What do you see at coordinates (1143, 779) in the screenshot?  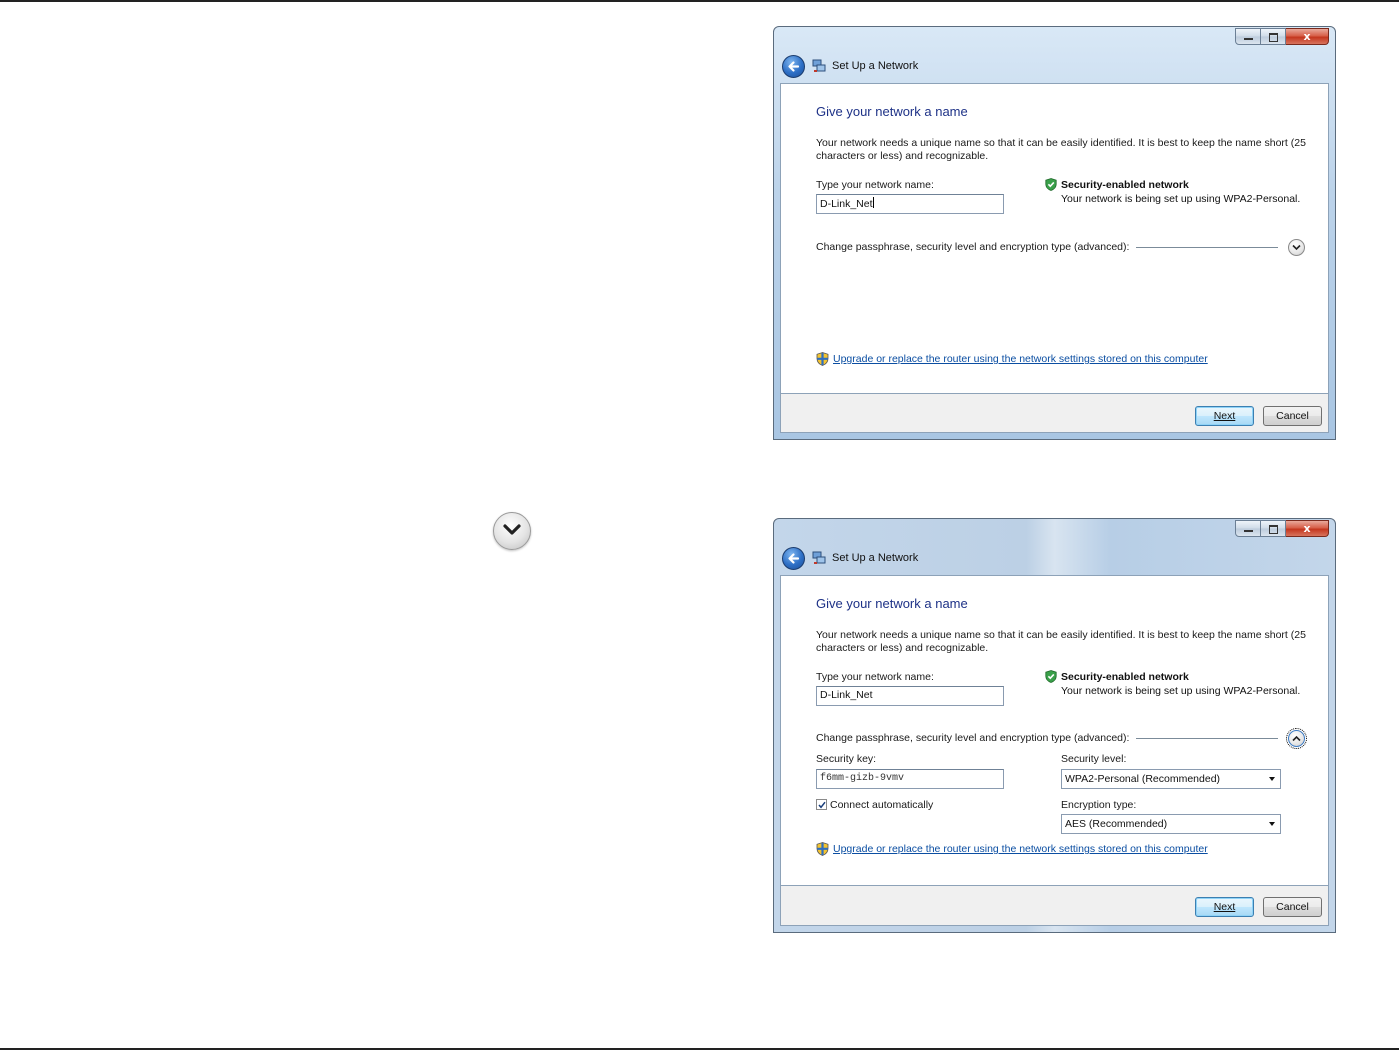 I see `security-level-value: WPA2-Personal (Recommended)` at bounding box center [1143, 779].